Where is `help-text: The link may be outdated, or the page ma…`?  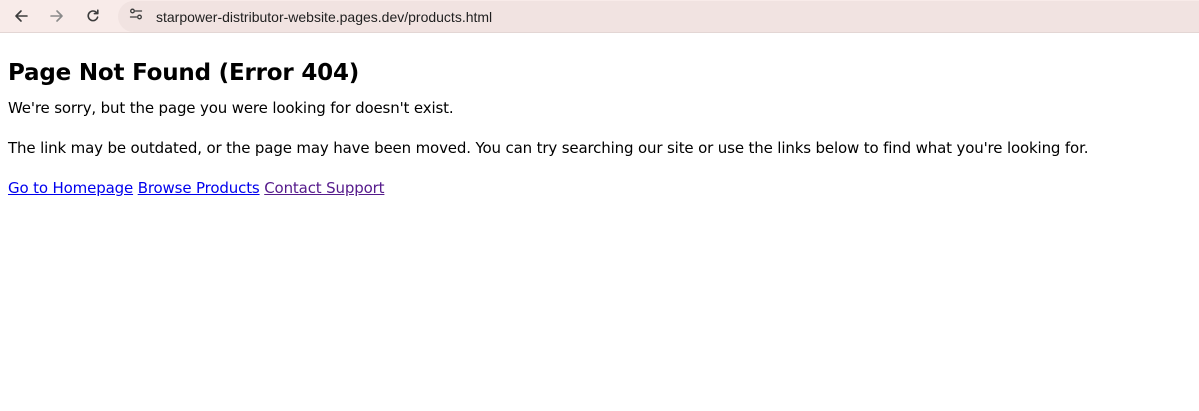 help-text: The link may be outdated, or the page ma… is located at coordinates (548, 148).